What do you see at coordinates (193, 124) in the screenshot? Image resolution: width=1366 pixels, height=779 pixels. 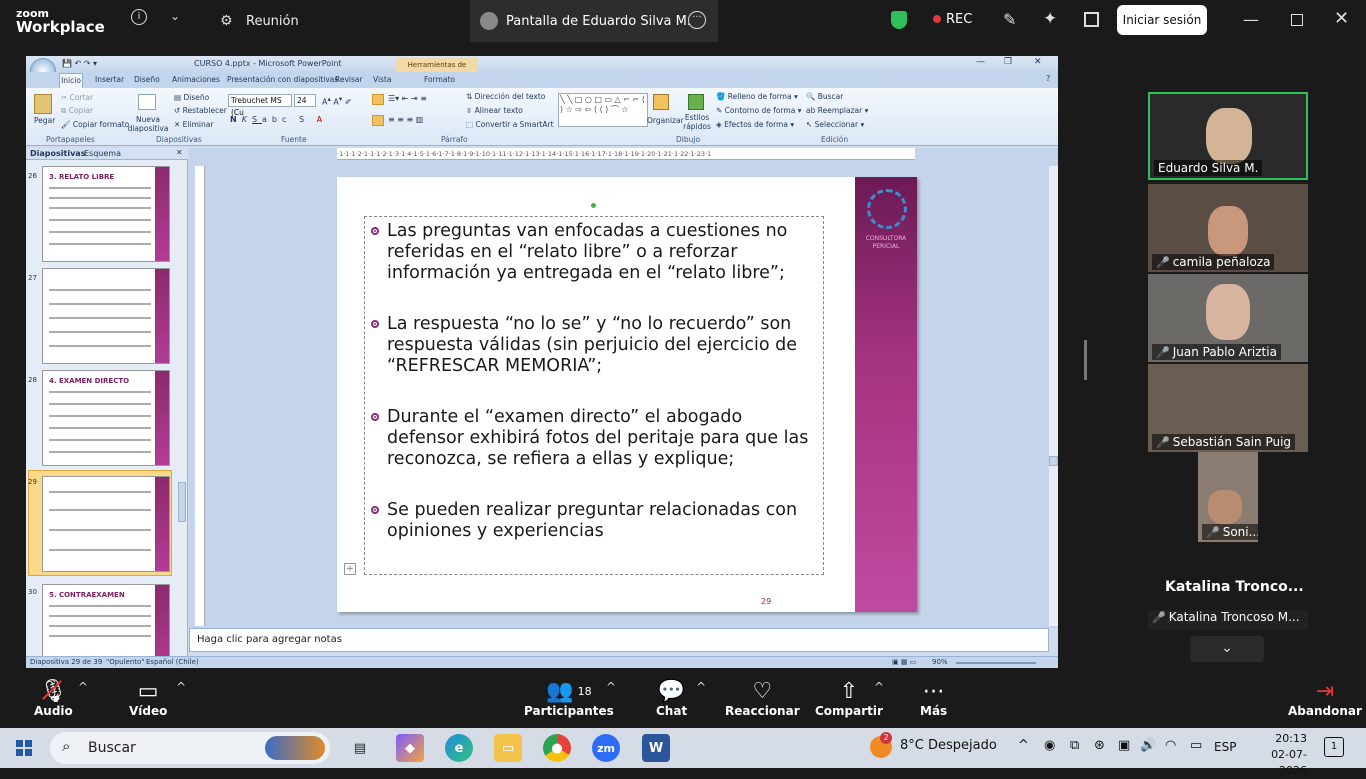 I see `delete-slide-button: ✕ Eliminar` at bounding box center [193, 124].